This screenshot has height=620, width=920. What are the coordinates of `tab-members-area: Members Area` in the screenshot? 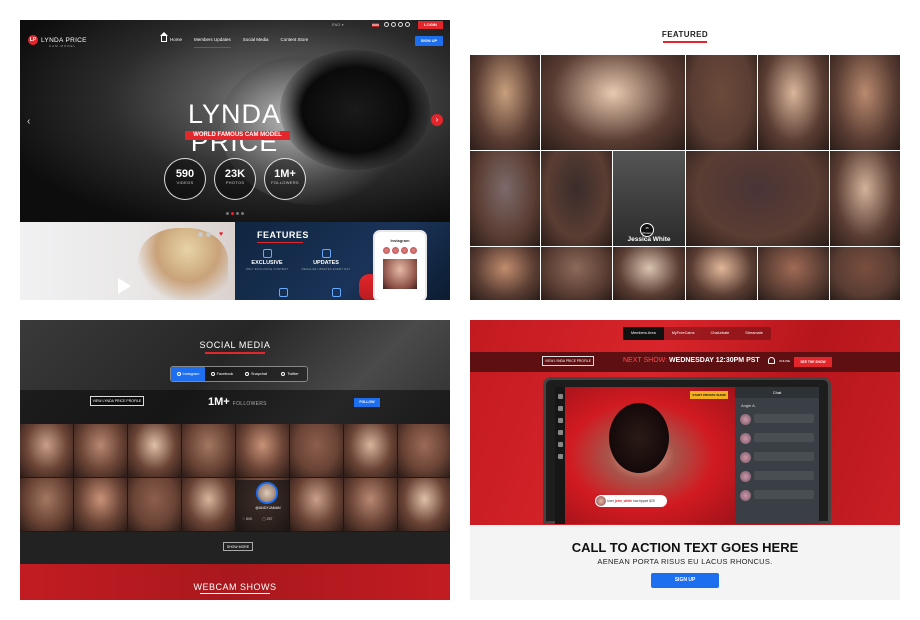 It's located at (643, 333).